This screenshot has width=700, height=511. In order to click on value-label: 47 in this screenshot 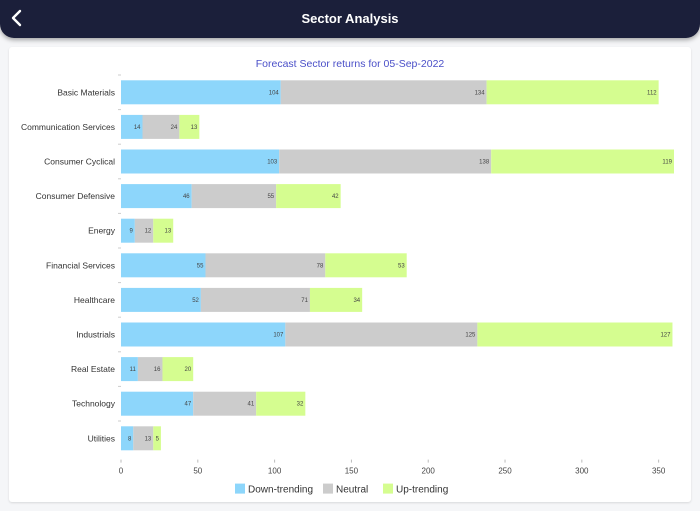, I will do `click(188, 405)`.